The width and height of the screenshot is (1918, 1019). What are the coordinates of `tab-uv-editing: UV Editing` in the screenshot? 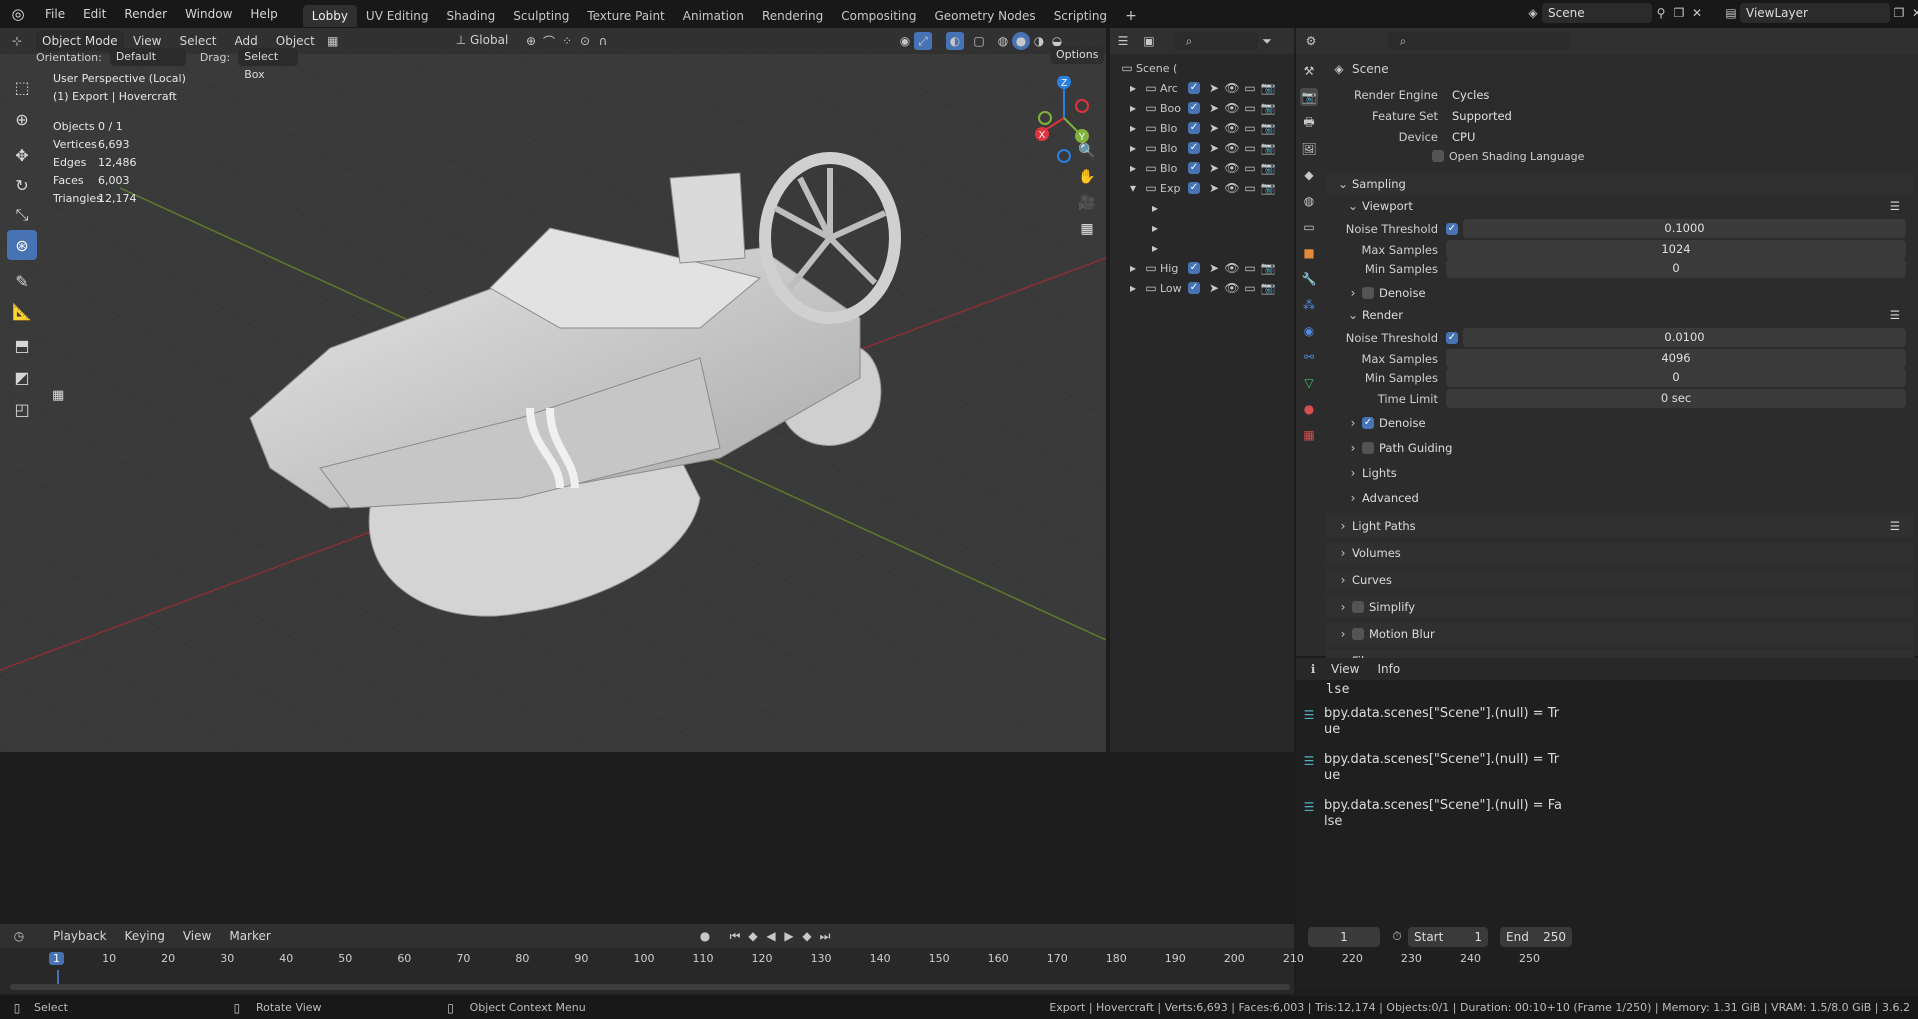 It's located at (397, 16).